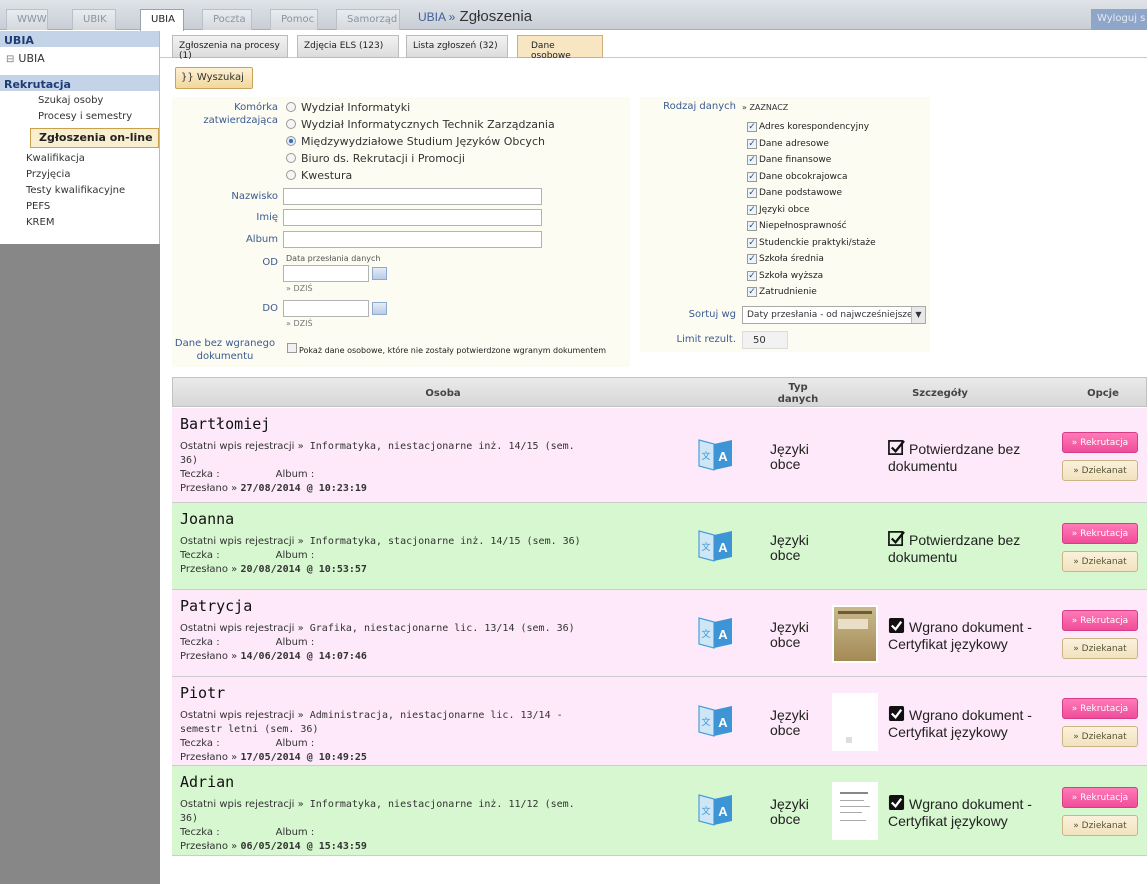  I want to click on sidebar-section-rekrutacja: Rekrutacja, so click(79, 83).